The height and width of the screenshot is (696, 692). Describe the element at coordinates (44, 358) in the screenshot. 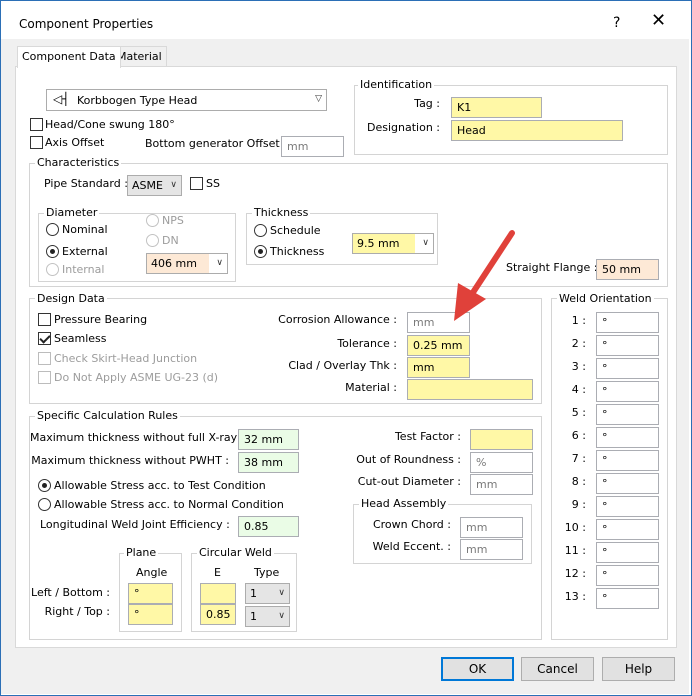

I see `check-skirt-checkbox` at that location.